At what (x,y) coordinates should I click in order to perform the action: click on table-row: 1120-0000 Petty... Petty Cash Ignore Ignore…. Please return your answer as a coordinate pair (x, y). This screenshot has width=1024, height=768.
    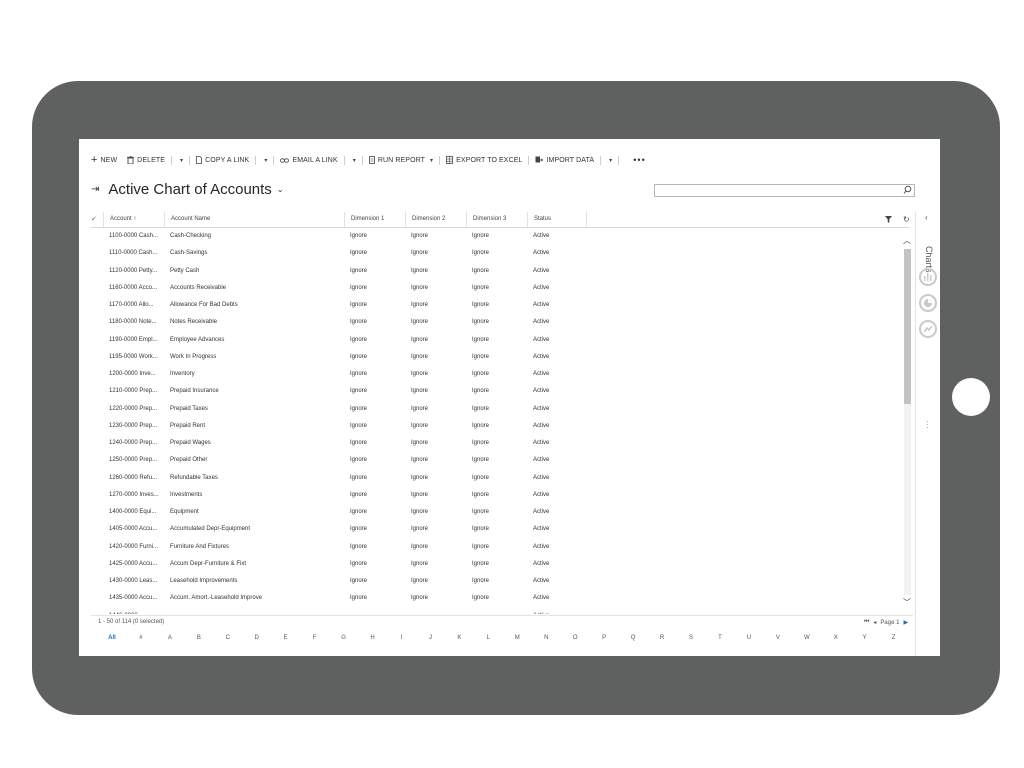
    Looking at the image, I should click on (496, 271).